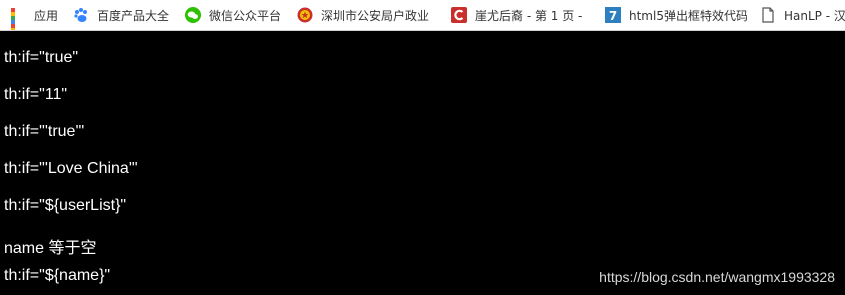 Image resolution: width=845 pixels, height=295 pixels. I want to click on apps-grid-icon, so click(18, 18).